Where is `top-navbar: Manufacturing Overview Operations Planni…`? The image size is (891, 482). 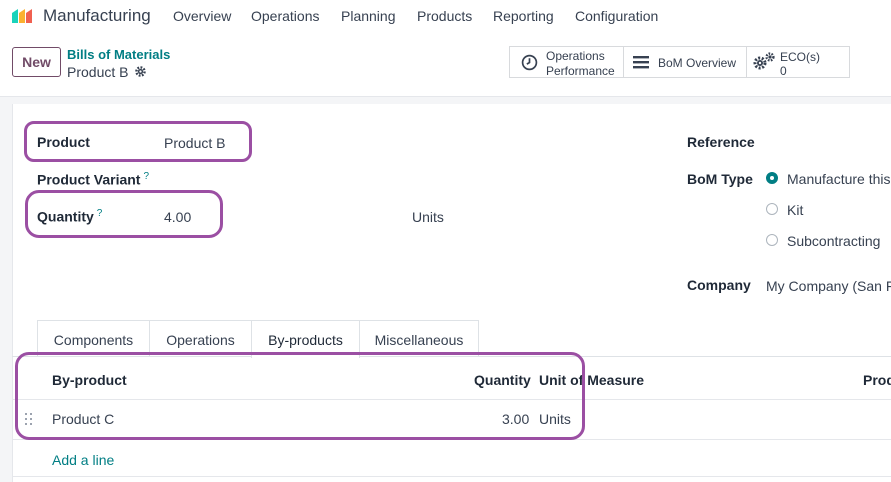 top-navbar: Manufacturing Overview Operations Planni… is located at coordinates (445, 16).